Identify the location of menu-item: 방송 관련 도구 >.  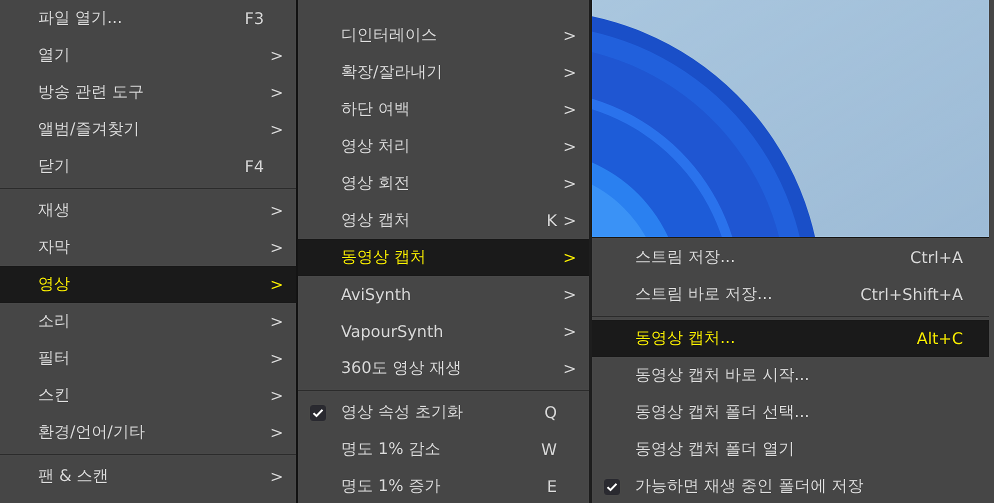
(148, 92).